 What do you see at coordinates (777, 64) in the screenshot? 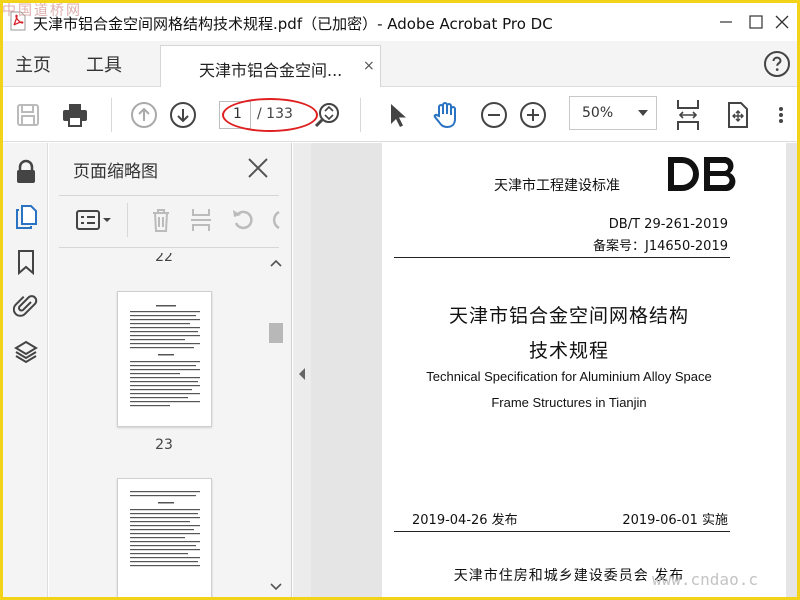
I see `help-icon` at bounding box center [777, 64].